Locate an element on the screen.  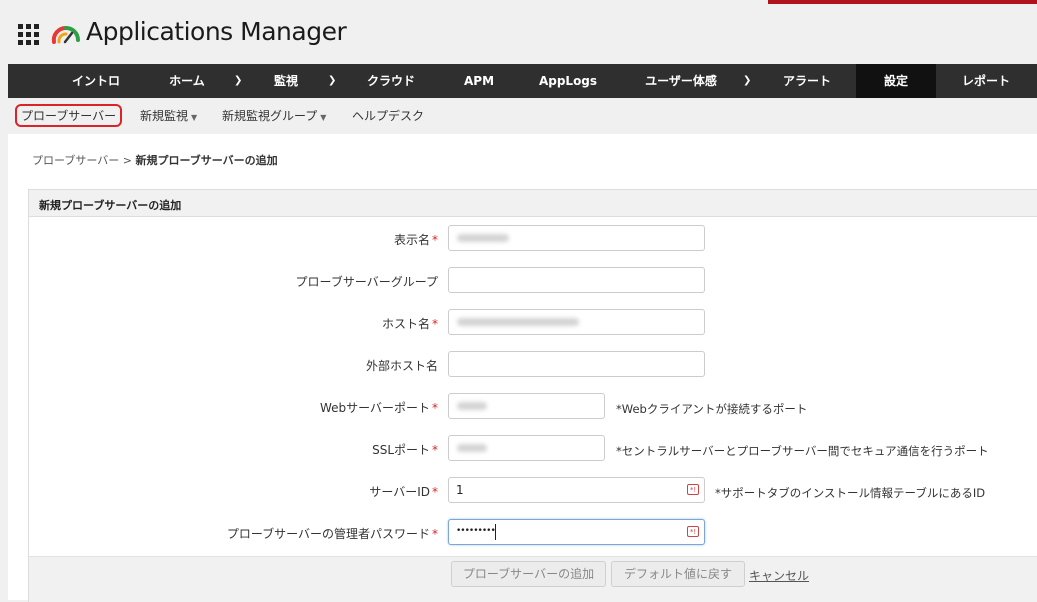
ssl-port-hint: *セントラルサーバーとプローブサーバー間でセキュア通信を行うポート is located at coordinates (802, 451).